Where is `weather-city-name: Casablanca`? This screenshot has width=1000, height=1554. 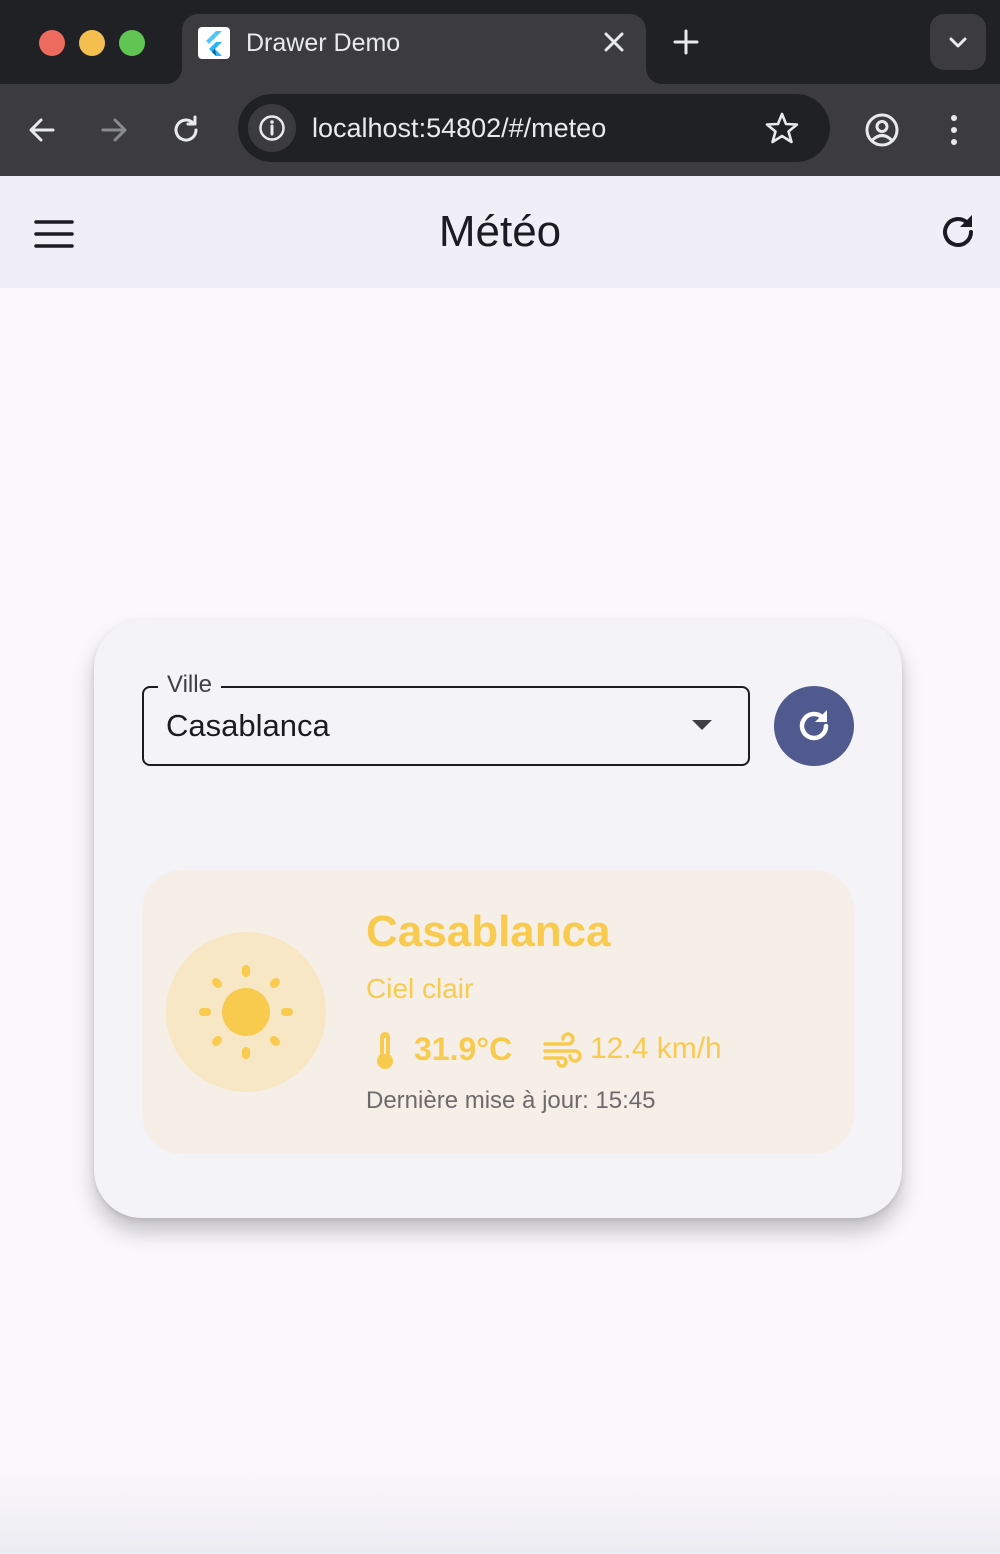 weather-city-name: Casablanca is located at coordinates (488, 931).